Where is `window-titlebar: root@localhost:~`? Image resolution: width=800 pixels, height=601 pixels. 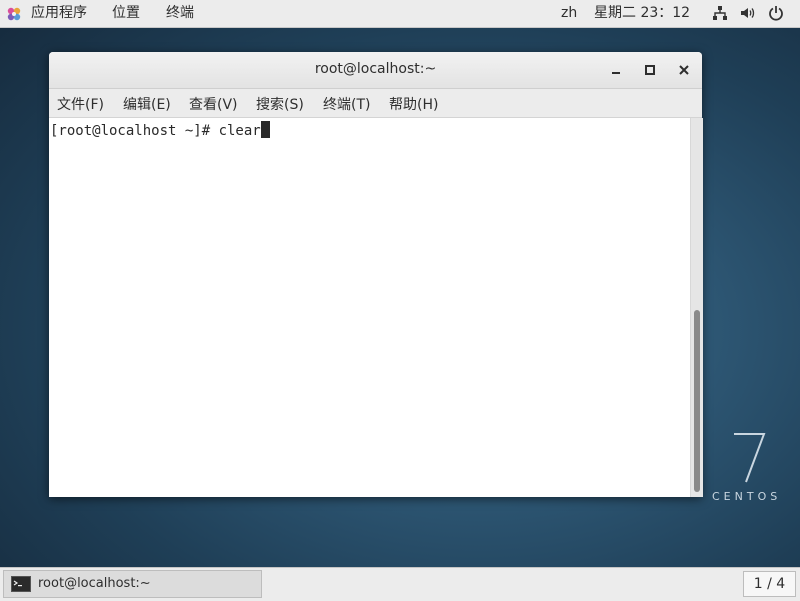 window-titlebar: root@localhost:~ is located at coordinates (375, 70).